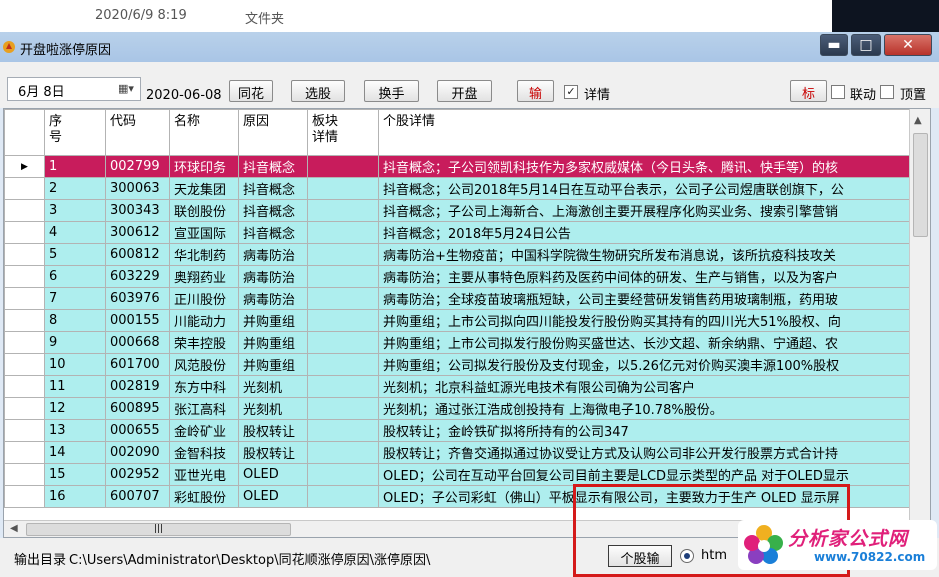  Describe the element at coordinates (75, 210) in the screenshot. I see `cell-index: 3` at that location.